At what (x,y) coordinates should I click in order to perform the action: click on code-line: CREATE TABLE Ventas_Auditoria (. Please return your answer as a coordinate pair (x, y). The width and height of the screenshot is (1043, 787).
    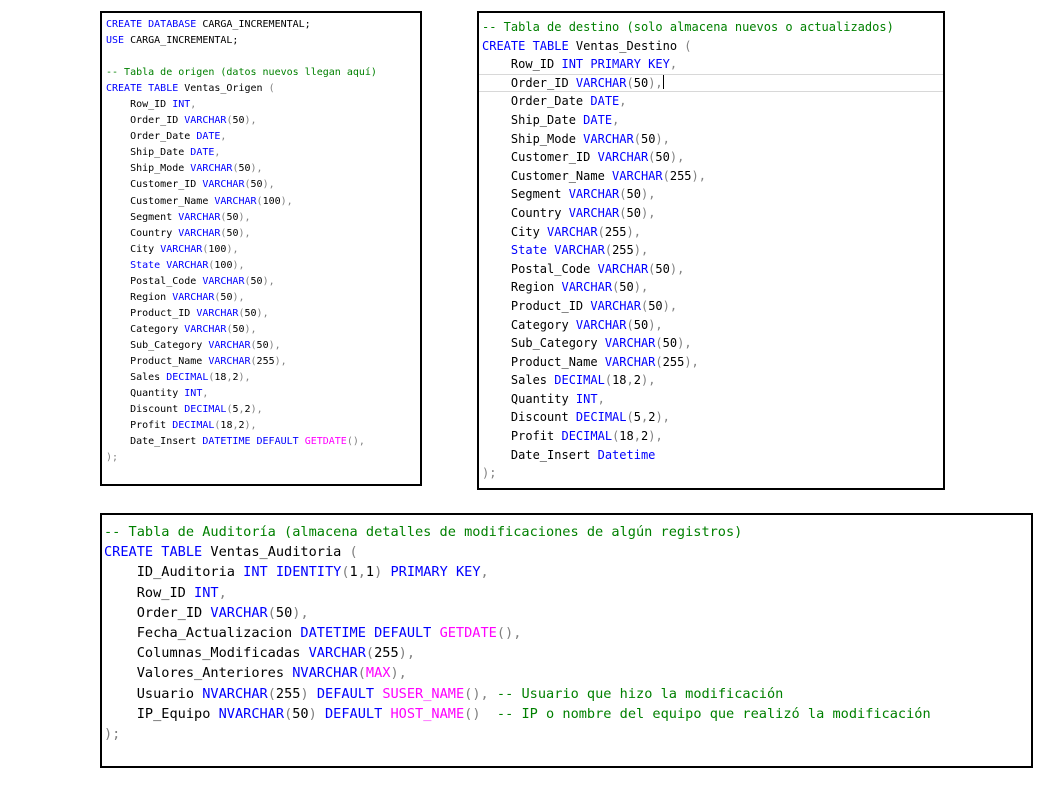
    Looking at the image, I should click on (567, 552).